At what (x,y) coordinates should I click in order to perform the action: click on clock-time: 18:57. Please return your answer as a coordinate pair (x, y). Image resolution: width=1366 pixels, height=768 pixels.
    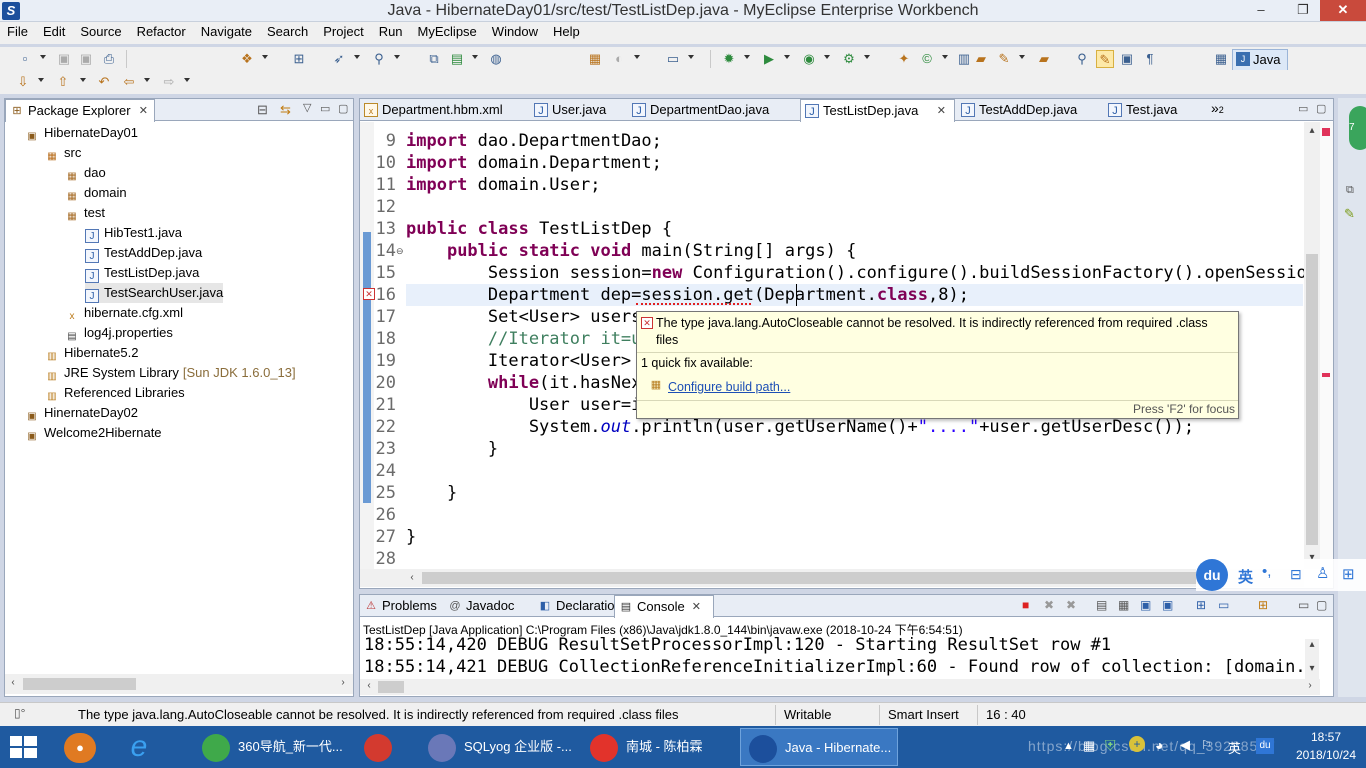
    Looking at the image, I should click on (1326, 737).